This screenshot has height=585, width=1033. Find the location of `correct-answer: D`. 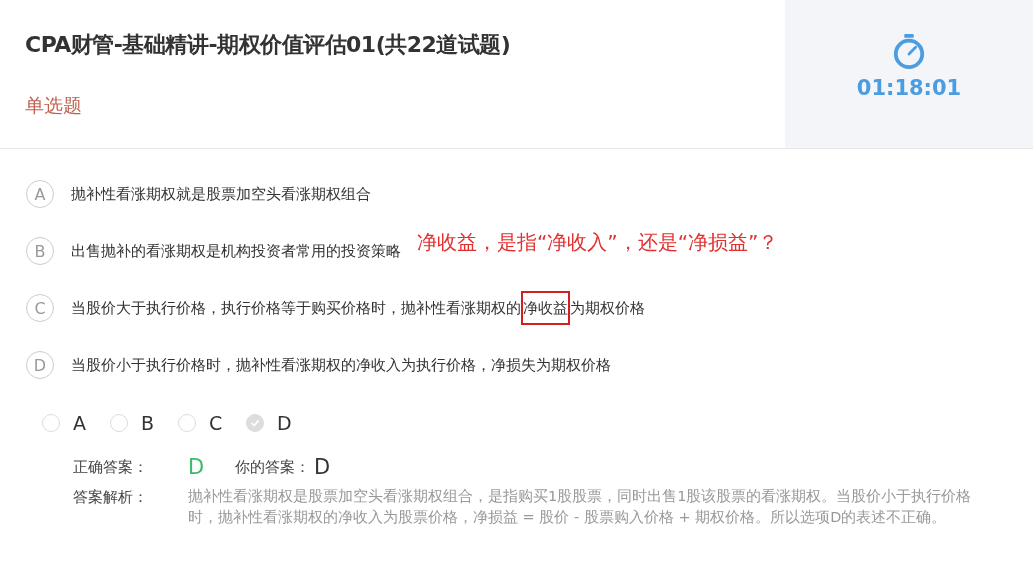

correct-answer: D is located at coordinates (197, 467).